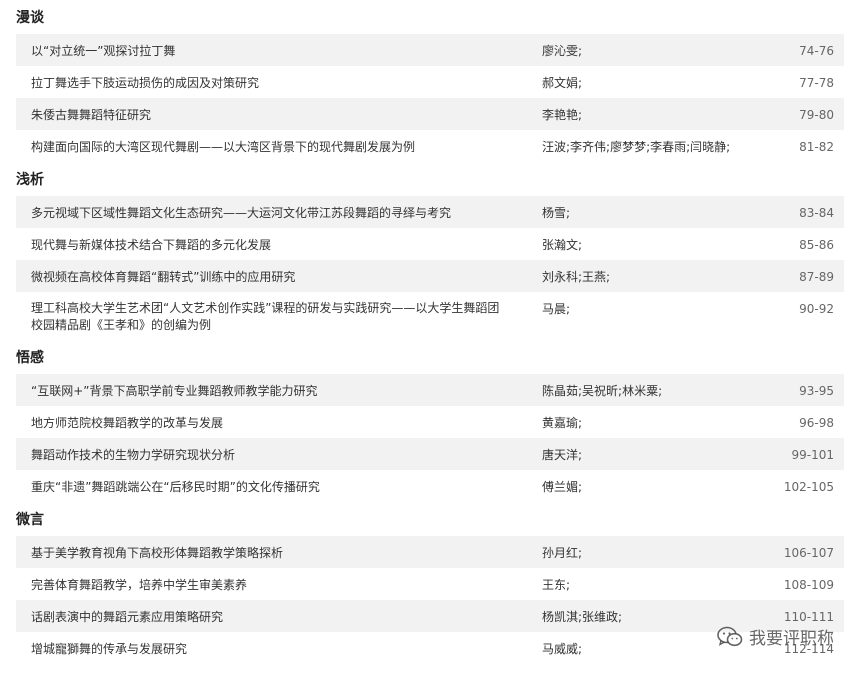 The height and width of the screenshot is (677, 860). I want to click on article-author: 孙月红;, so click(562, 553).